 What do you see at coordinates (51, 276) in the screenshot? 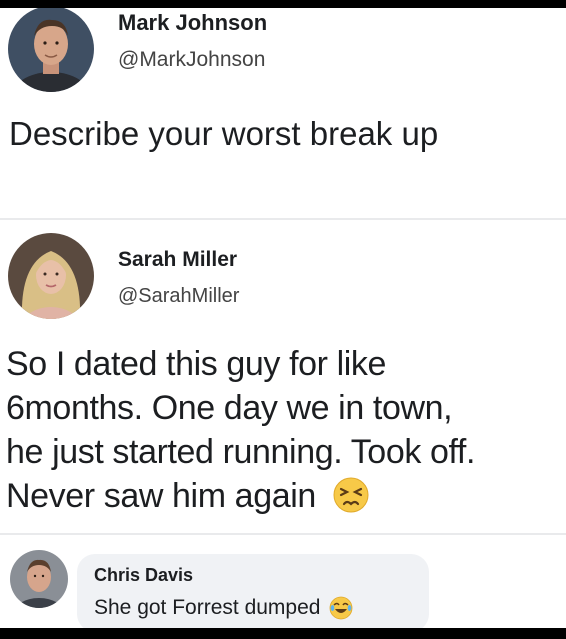
I see `sarah-miller-avatar` at bounding box center [51, 276].